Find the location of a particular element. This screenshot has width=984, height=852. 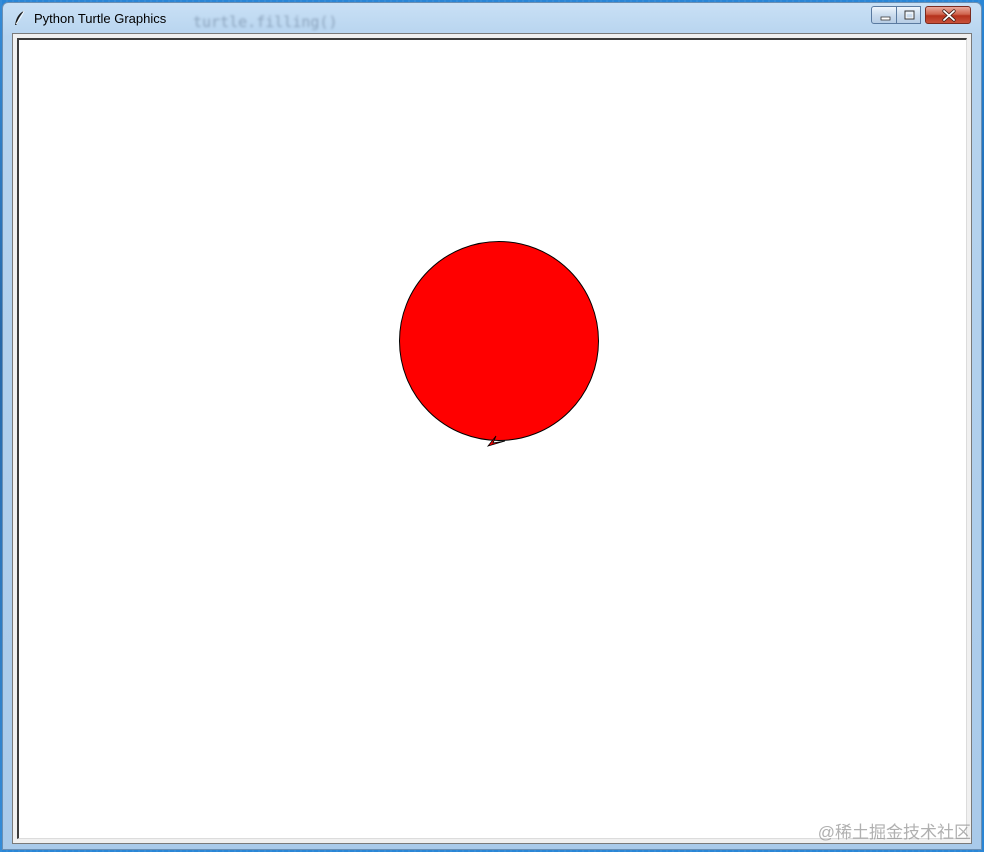

minimize-button is located at coordinates (884, 15).